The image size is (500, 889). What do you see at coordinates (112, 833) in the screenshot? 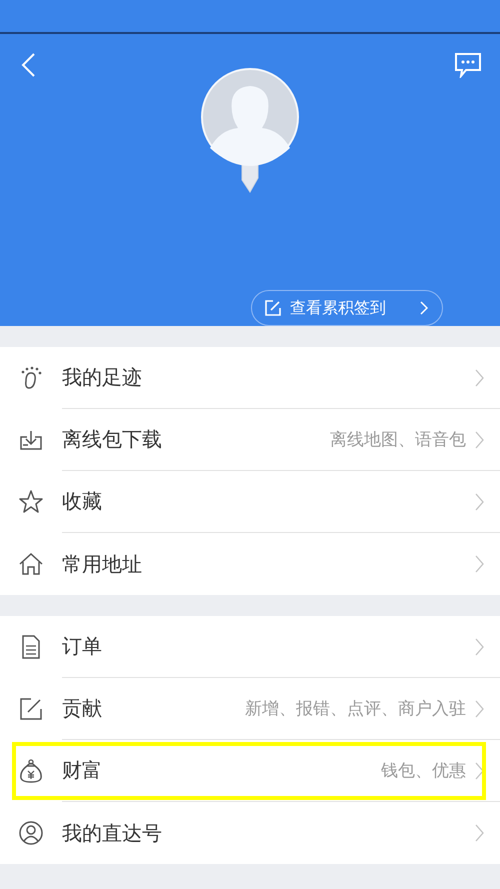
I see `item-label: 我的直达号` at bounding box center [112, 833].